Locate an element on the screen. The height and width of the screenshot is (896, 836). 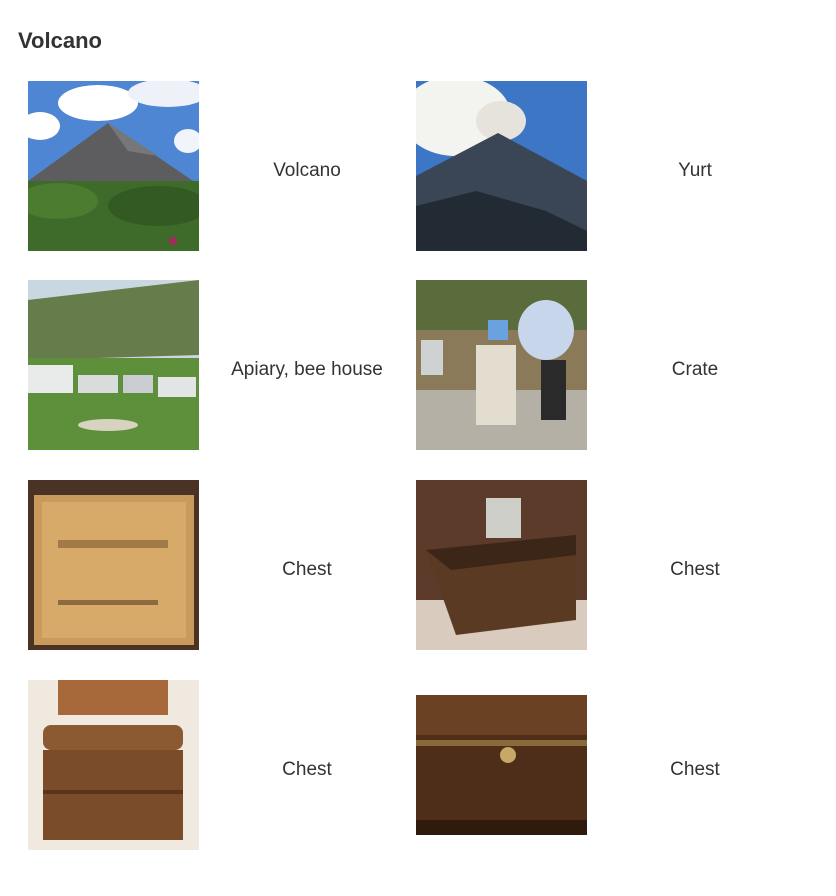
grid-label-5: Chest is located at coordinates (307, 569).